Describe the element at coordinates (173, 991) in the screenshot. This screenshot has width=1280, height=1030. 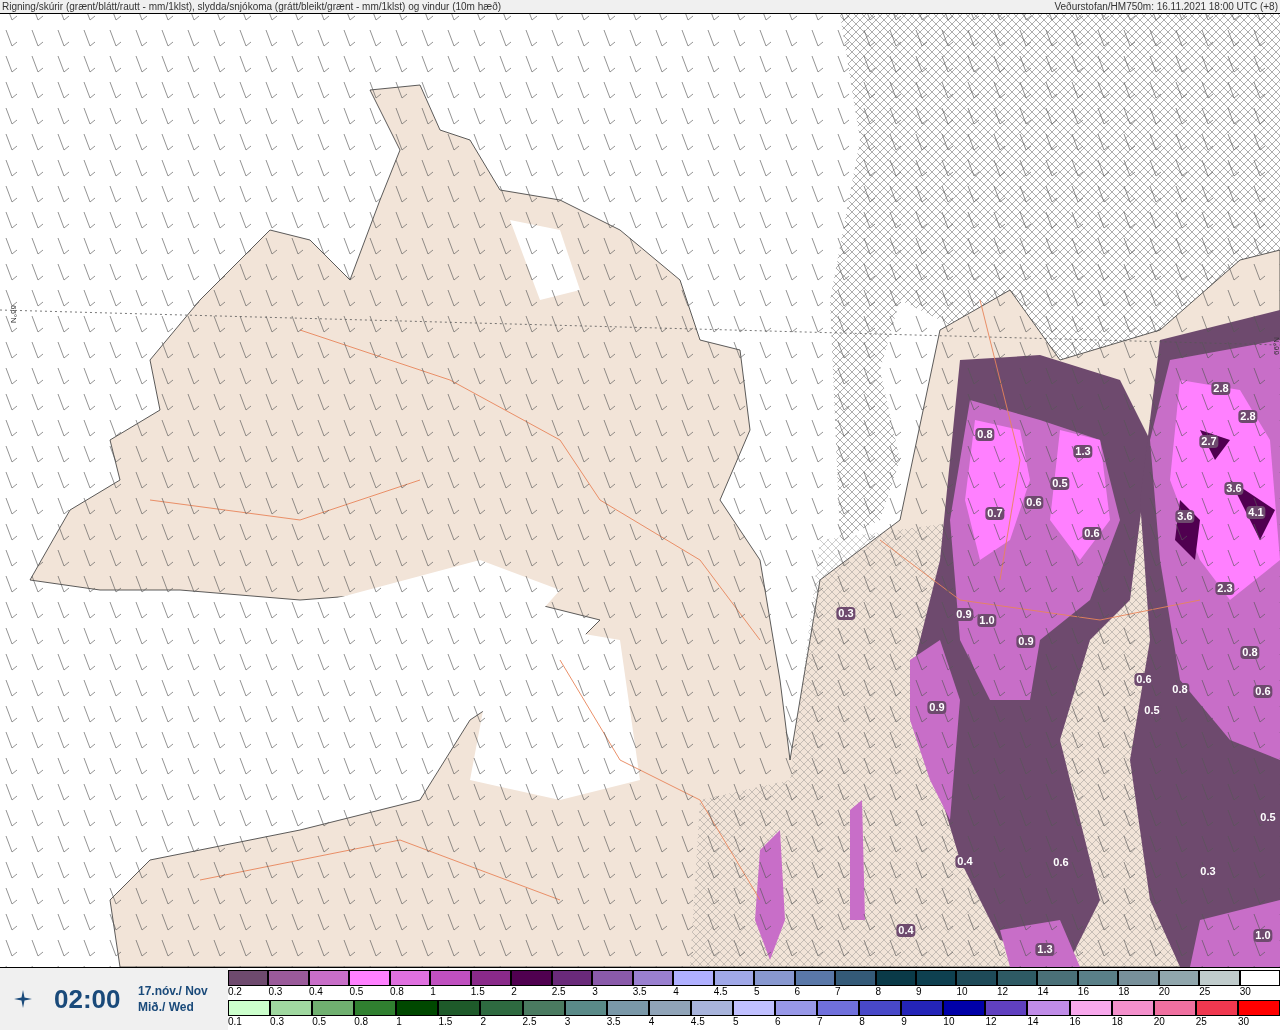
I see `forecast-date: 17.nóv./ Nov` at that location.